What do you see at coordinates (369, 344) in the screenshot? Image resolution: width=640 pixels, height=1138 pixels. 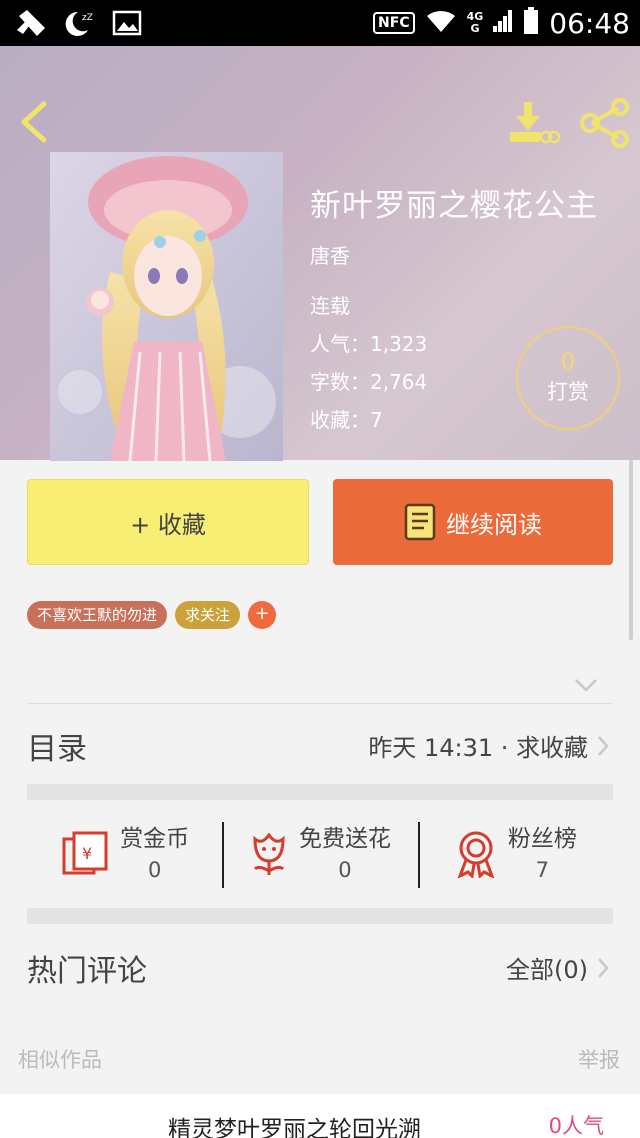 I see `book-popularity: 人气：1,323` at bounding box center [369, 344].